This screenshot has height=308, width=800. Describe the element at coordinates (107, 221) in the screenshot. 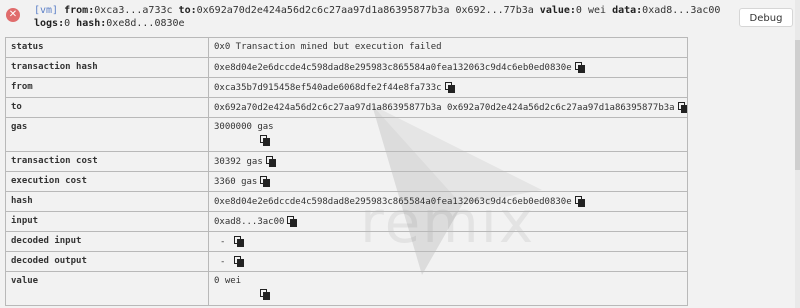

I see `input-key: input` at that location.